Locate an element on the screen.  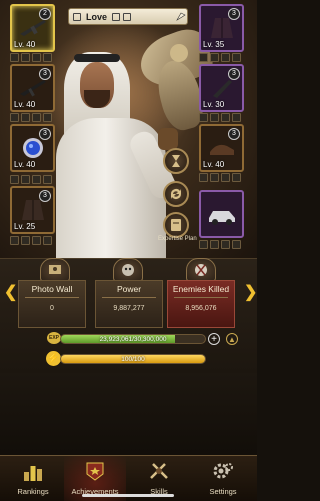
add-exp-plus-icon: + is located at coordinates (214, 339).